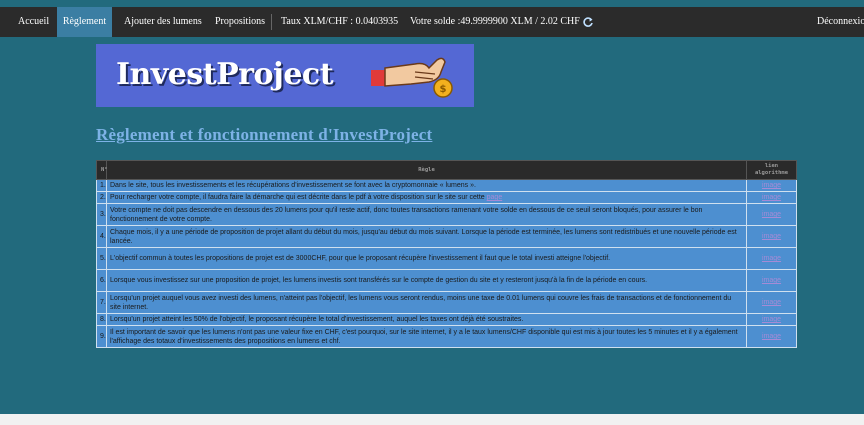 Image resolution: width=864 pixels, height=425 pixels. What do you see at coordinates (225, 74) in the screenshot?
I see `logo-text: InvestProject` at bounding box center [225, 74].